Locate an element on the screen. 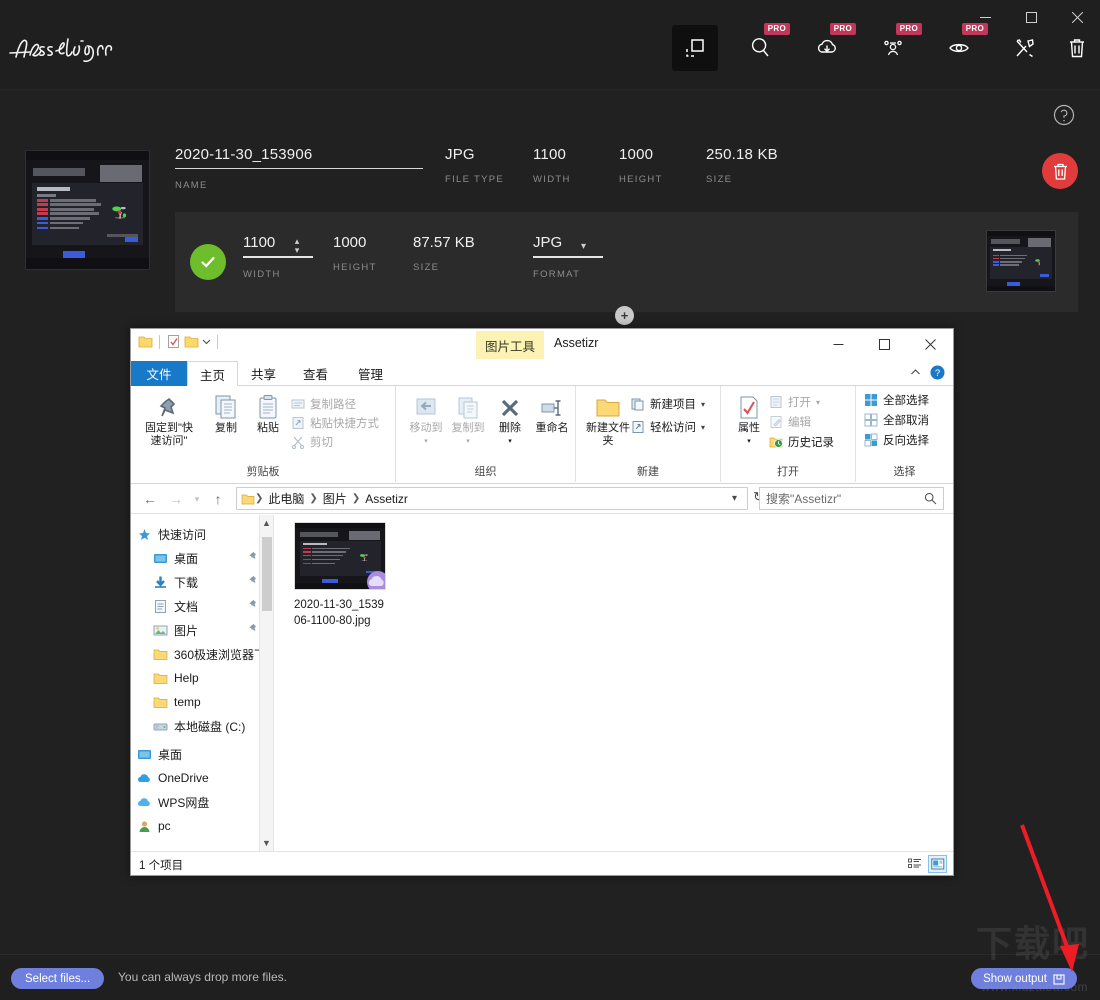  toolbar-tools-button is located at coordinates (1025, 48).